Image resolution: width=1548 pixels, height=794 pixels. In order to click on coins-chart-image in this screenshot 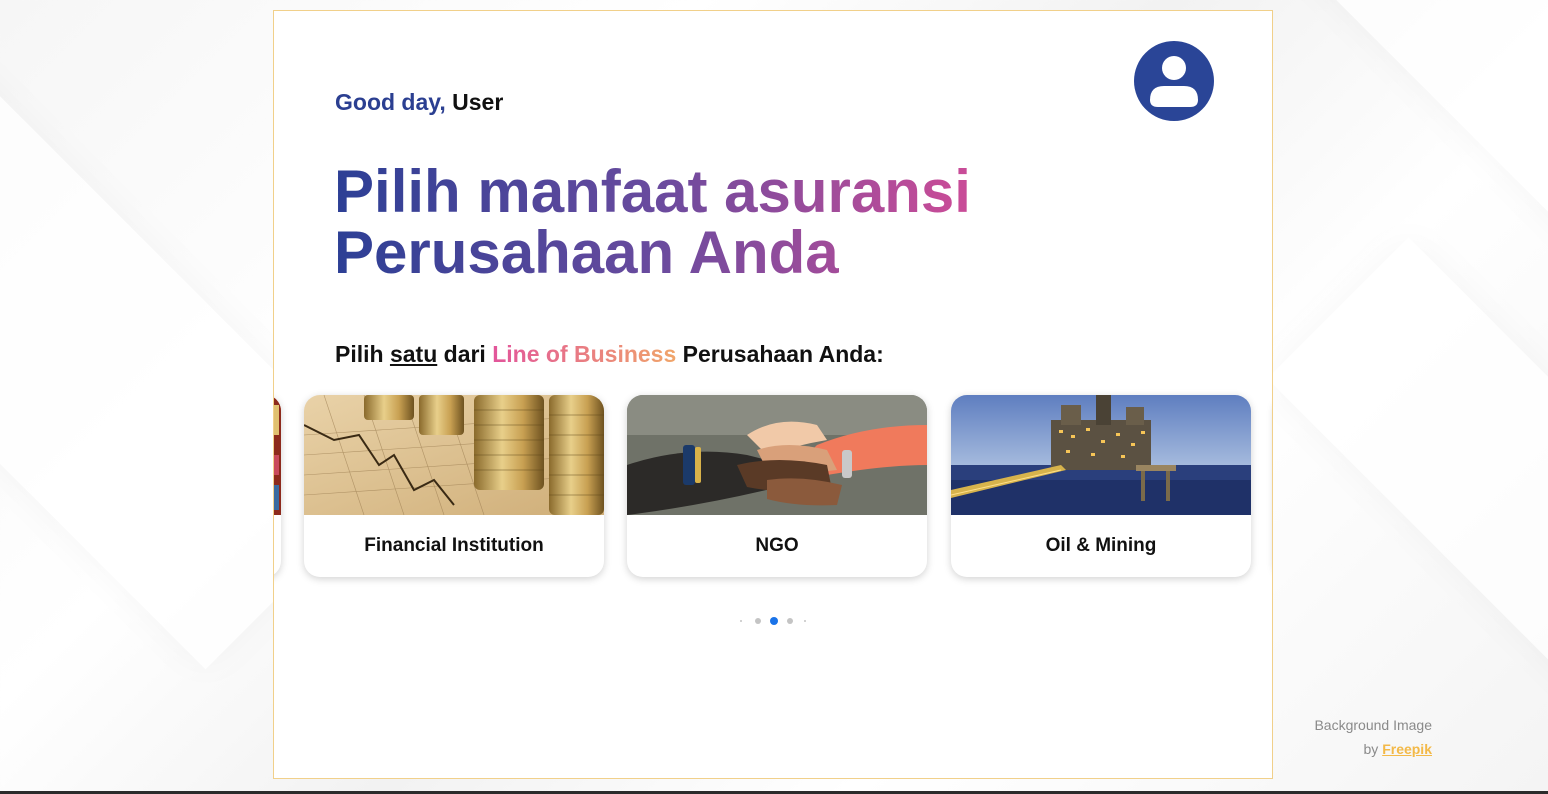, I will do `click(454, 455)`.